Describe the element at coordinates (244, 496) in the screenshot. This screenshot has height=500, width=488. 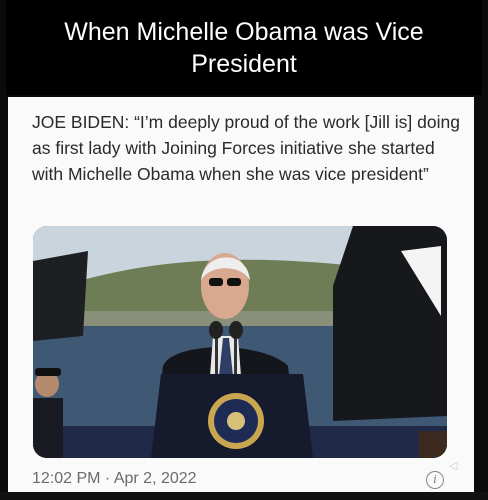
I see `bottom-edge` at that location.